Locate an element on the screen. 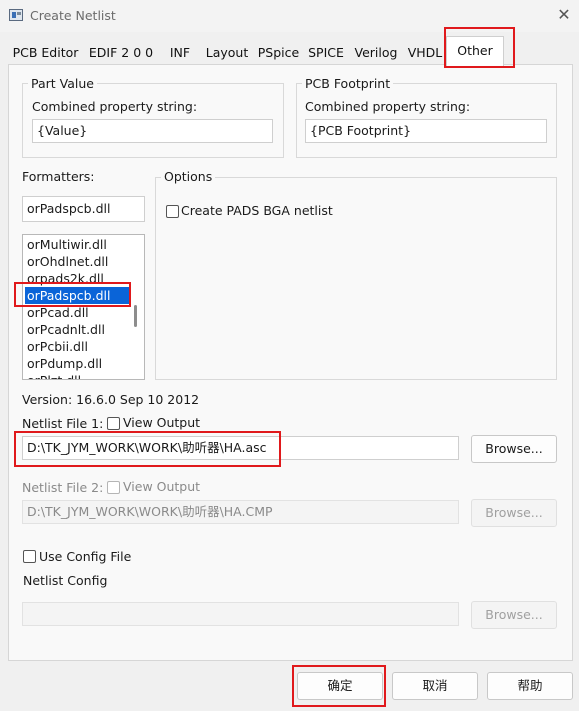  part-value-label: Combined property string: is located at coordinates (115, 106).